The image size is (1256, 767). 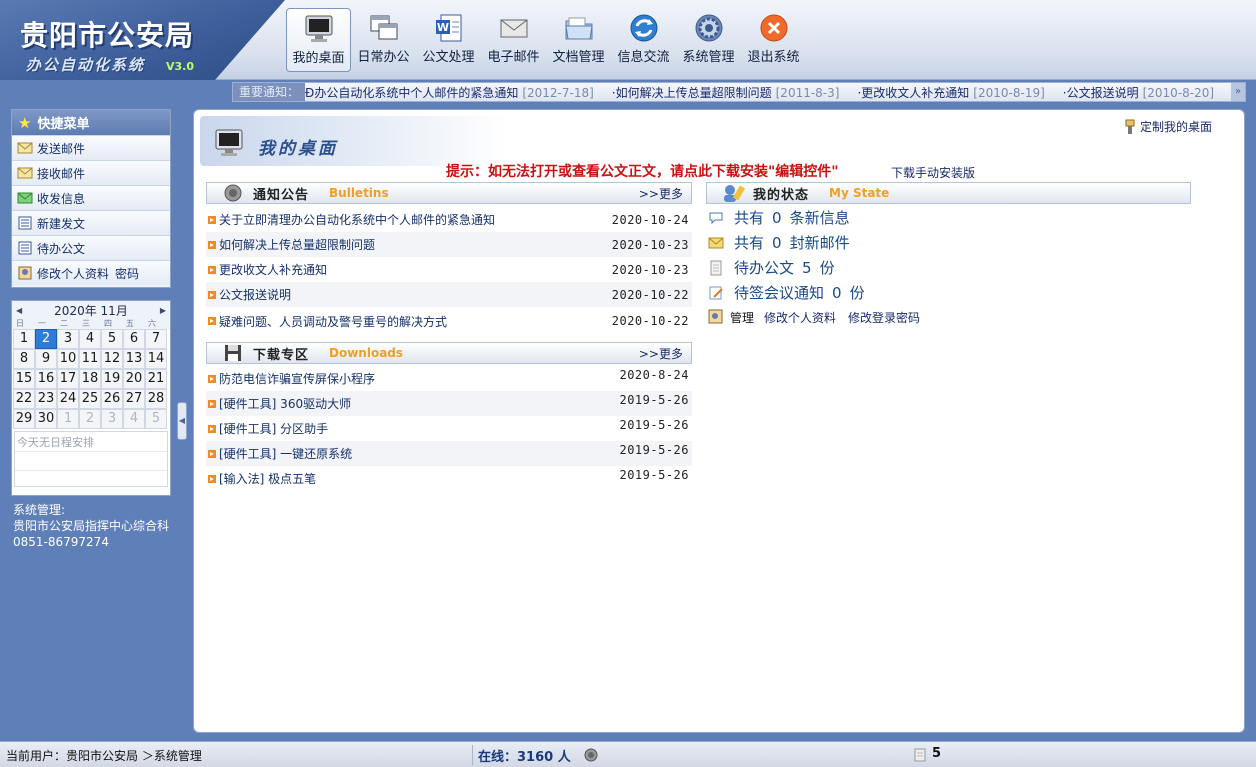 What do you see at coordinates (91, 147) in the screenshot?
I see `quick-menu-send-mail: 发送邮件` at bounding box center [91, 147].